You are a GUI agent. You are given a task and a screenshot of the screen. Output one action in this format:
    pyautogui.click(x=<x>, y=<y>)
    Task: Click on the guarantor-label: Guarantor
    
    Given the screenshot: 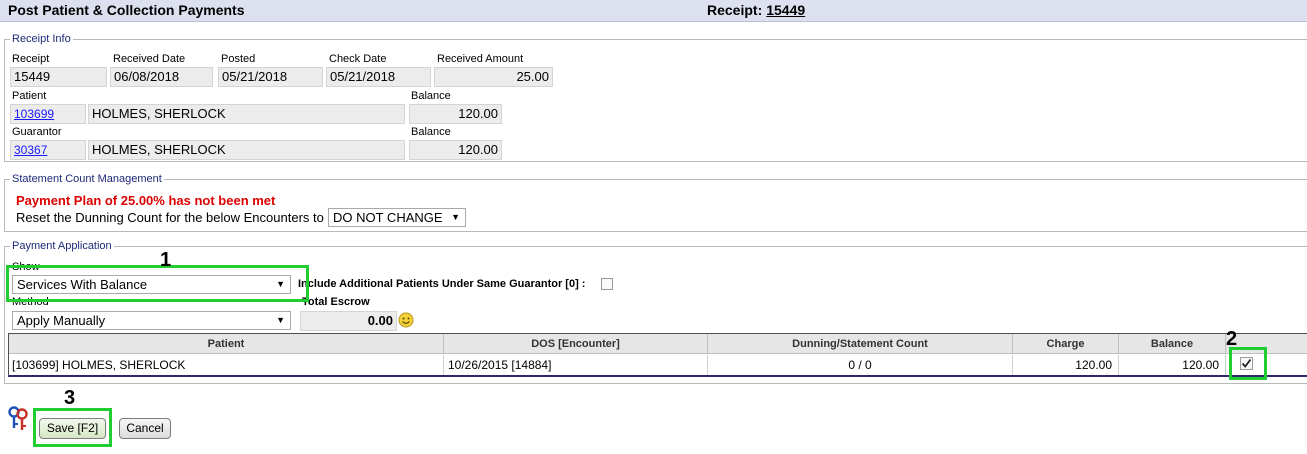 What is the action you would take?
    pyautogui.click(x=37, y=132)
    